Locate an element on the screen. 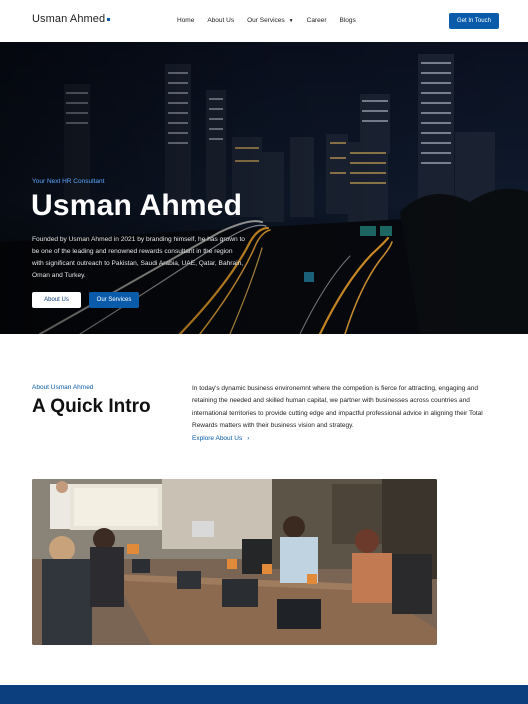 This screenshot has width=528, height=704. logo-text: Usman Ahmed is located at coordinates (69, 19).